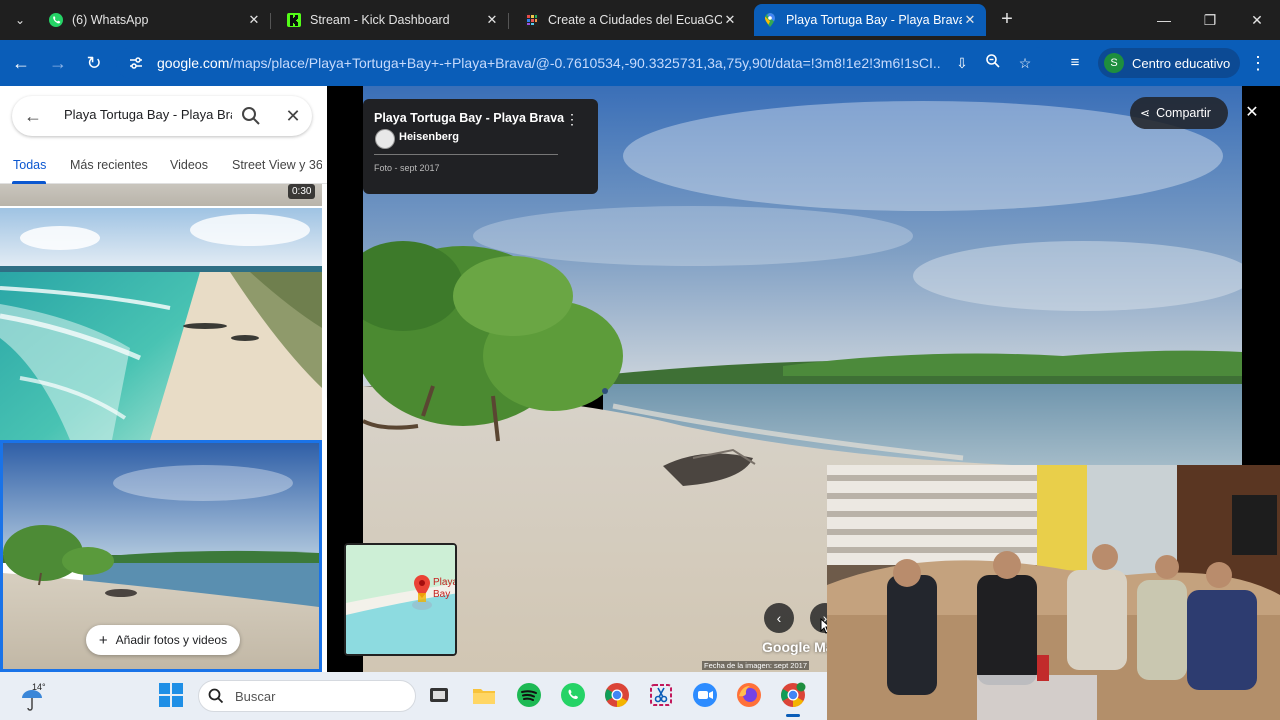  I want to click on share-icon: ⋖, so click(1145, 113).